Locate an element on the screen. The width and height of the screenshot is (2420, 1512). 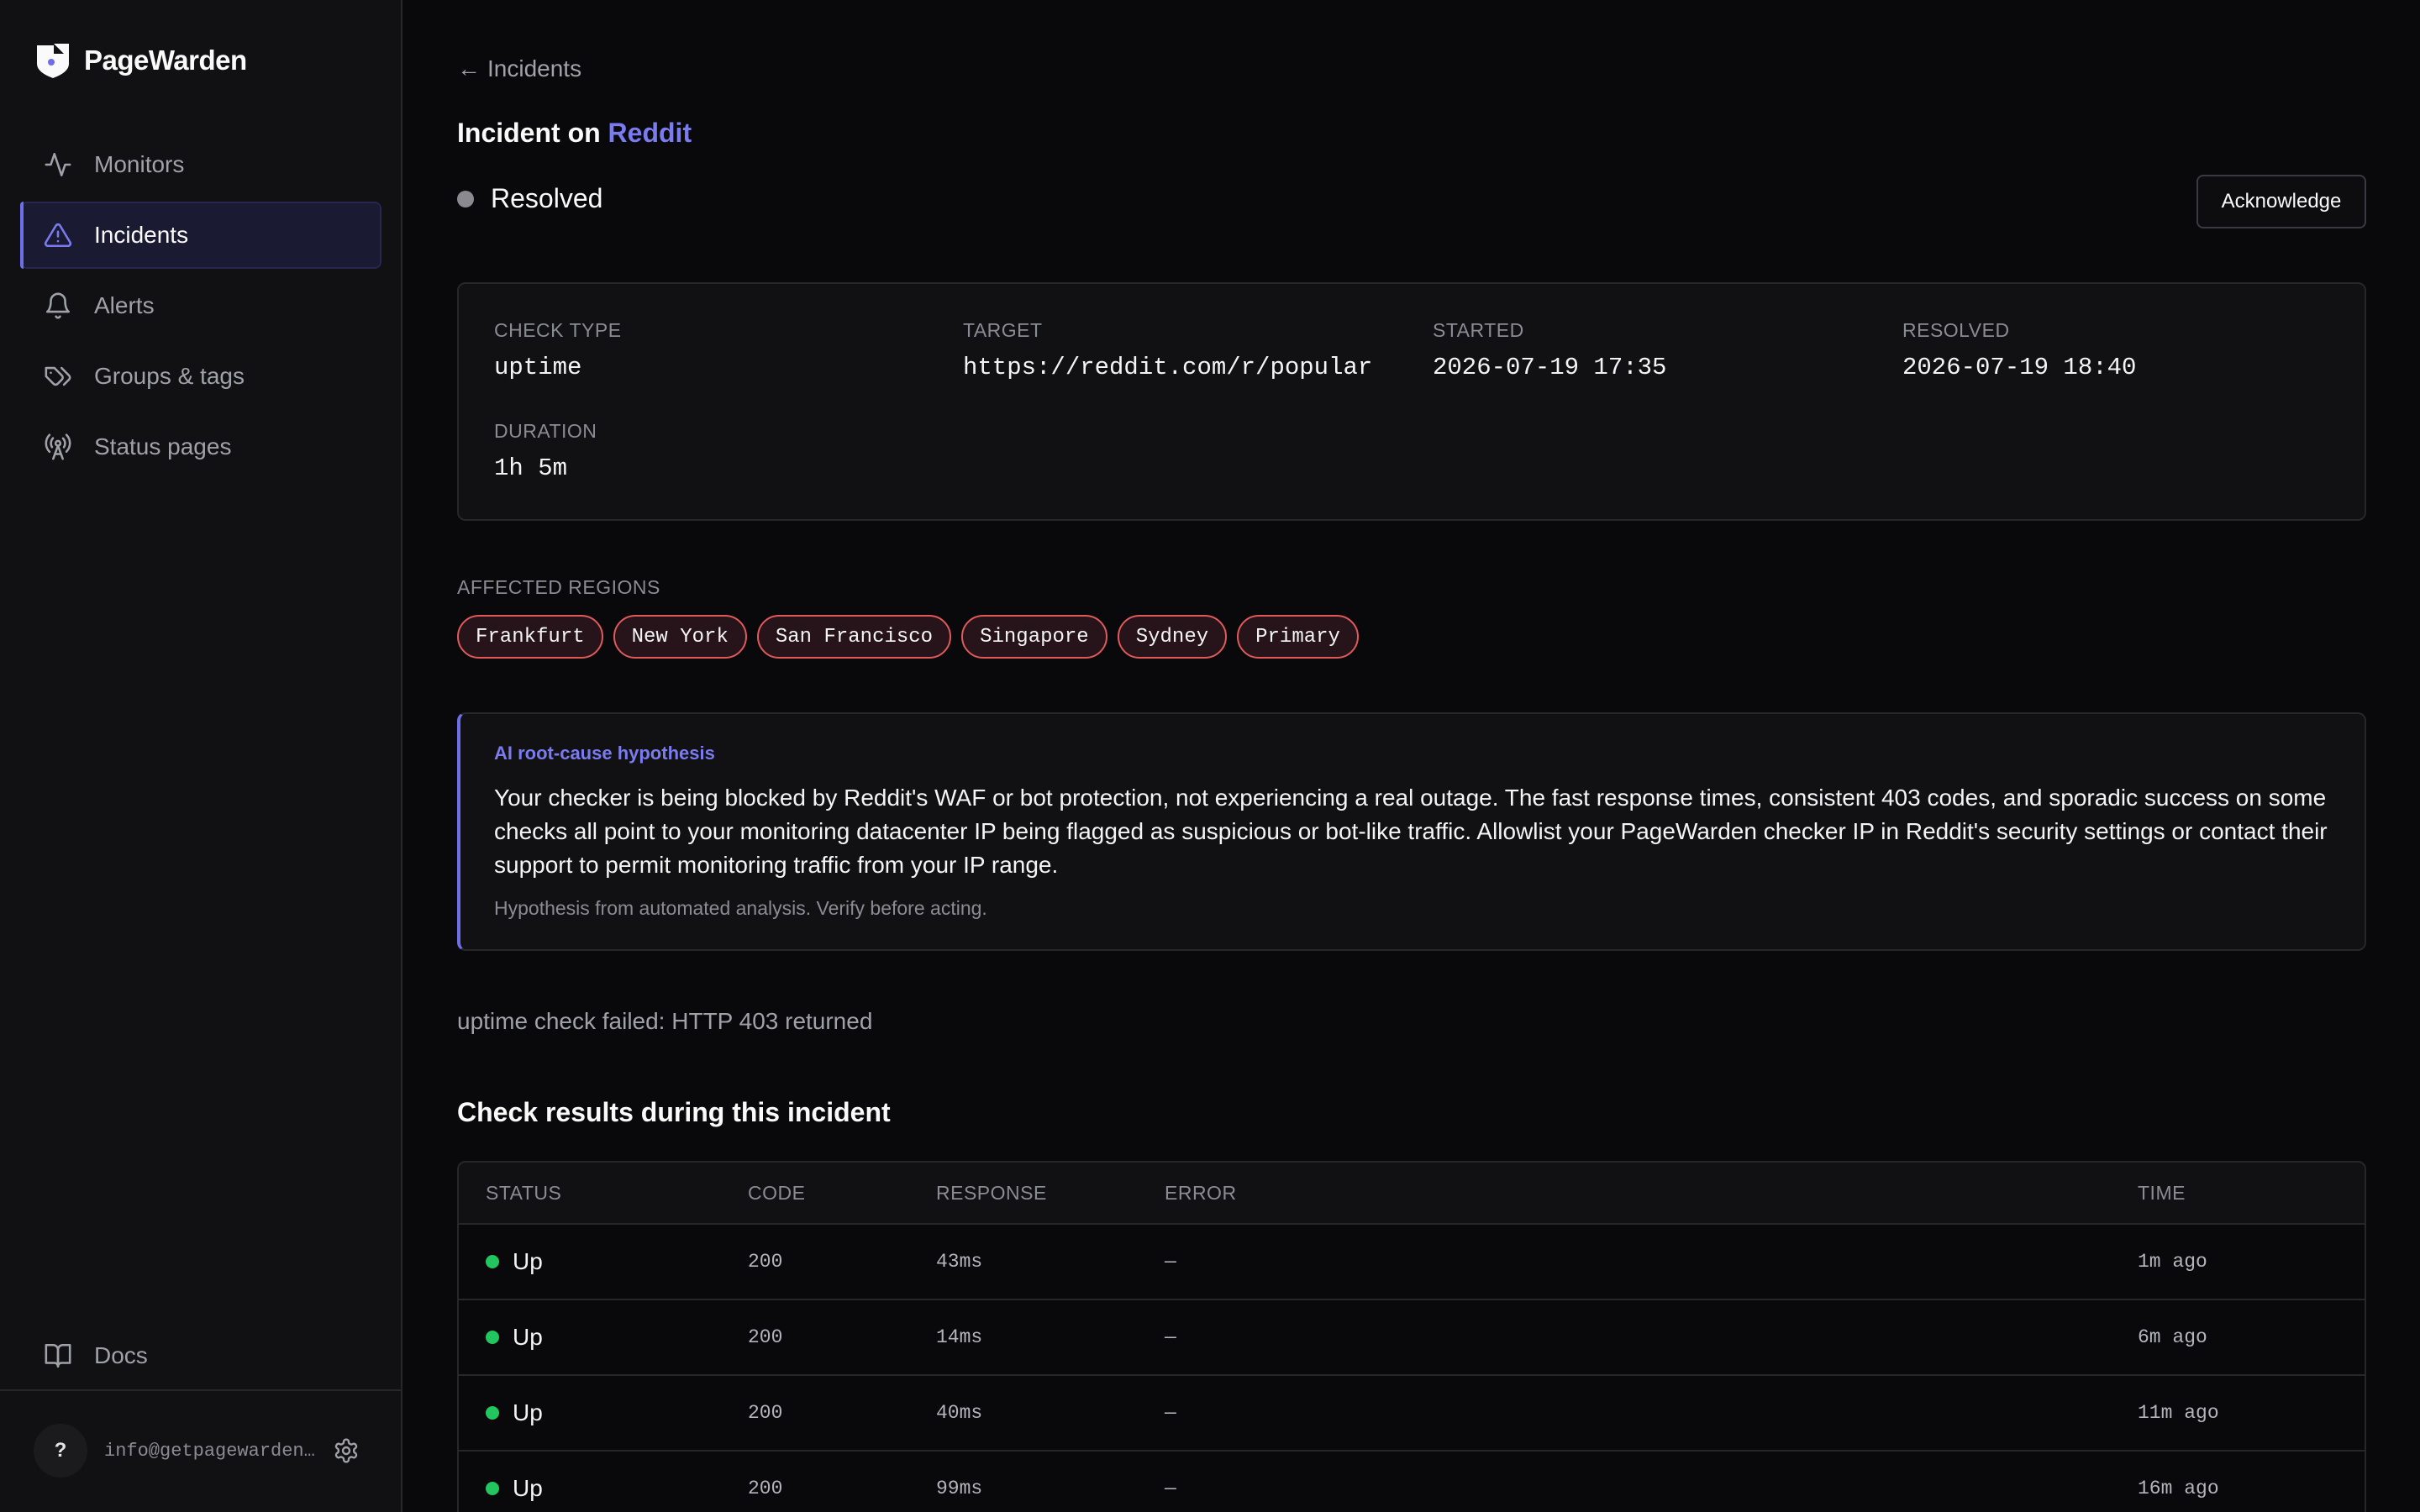
check-results-title: Check results during this incident is located at coordinates (674, 1112).